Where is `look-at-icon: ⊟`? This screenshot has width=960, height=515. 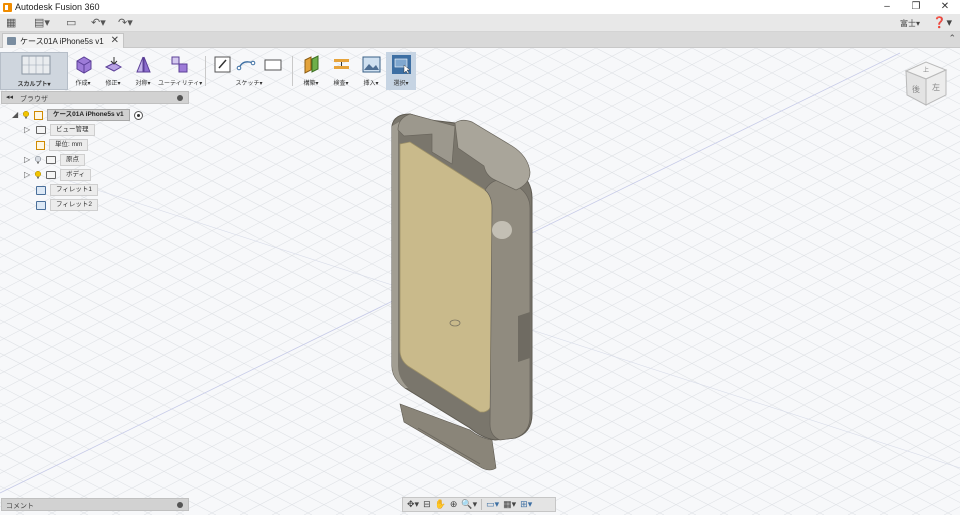 look-at-icon: ⊟ is located at coordinates (427, 504).